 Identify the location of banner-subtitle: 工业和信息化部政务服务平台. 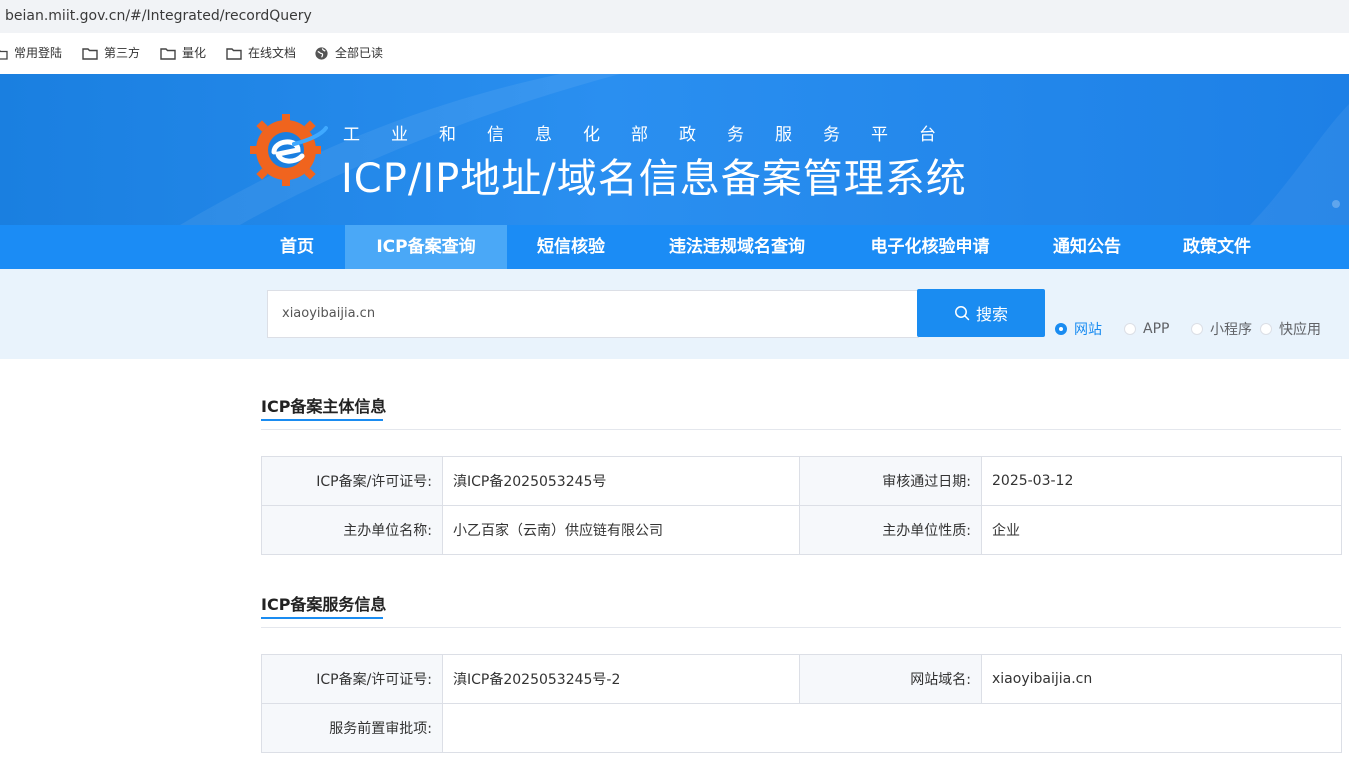
(655, 135).